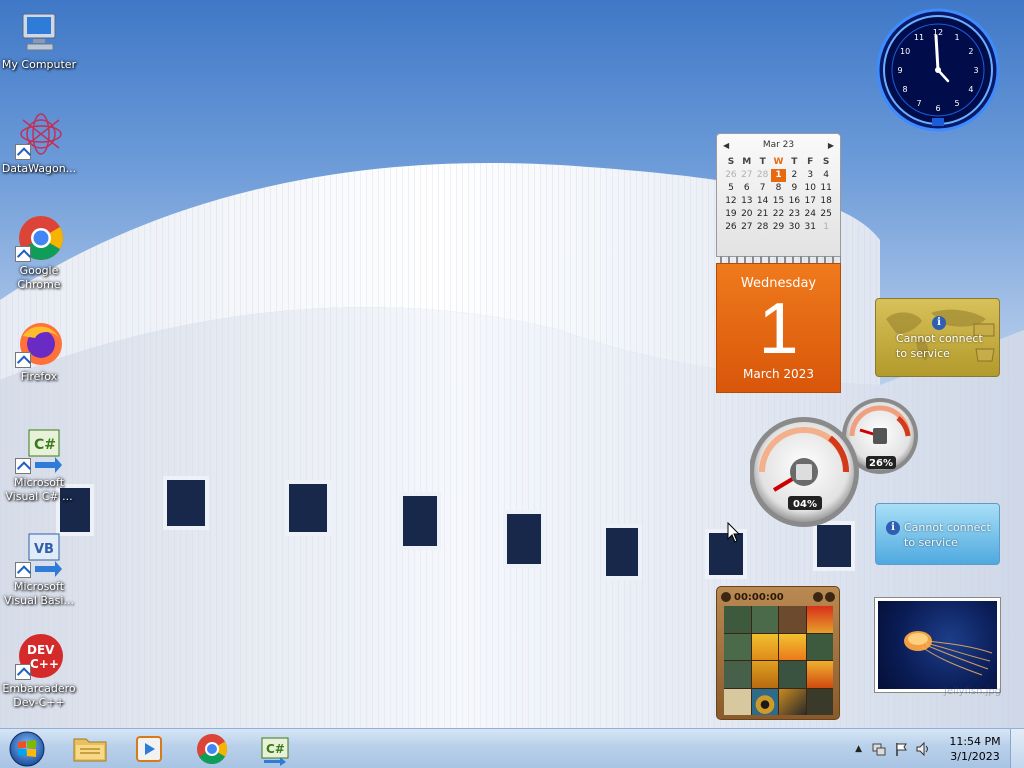  I want to click on puzzle-timer-icon: 00:00:00, so click(752, 597).